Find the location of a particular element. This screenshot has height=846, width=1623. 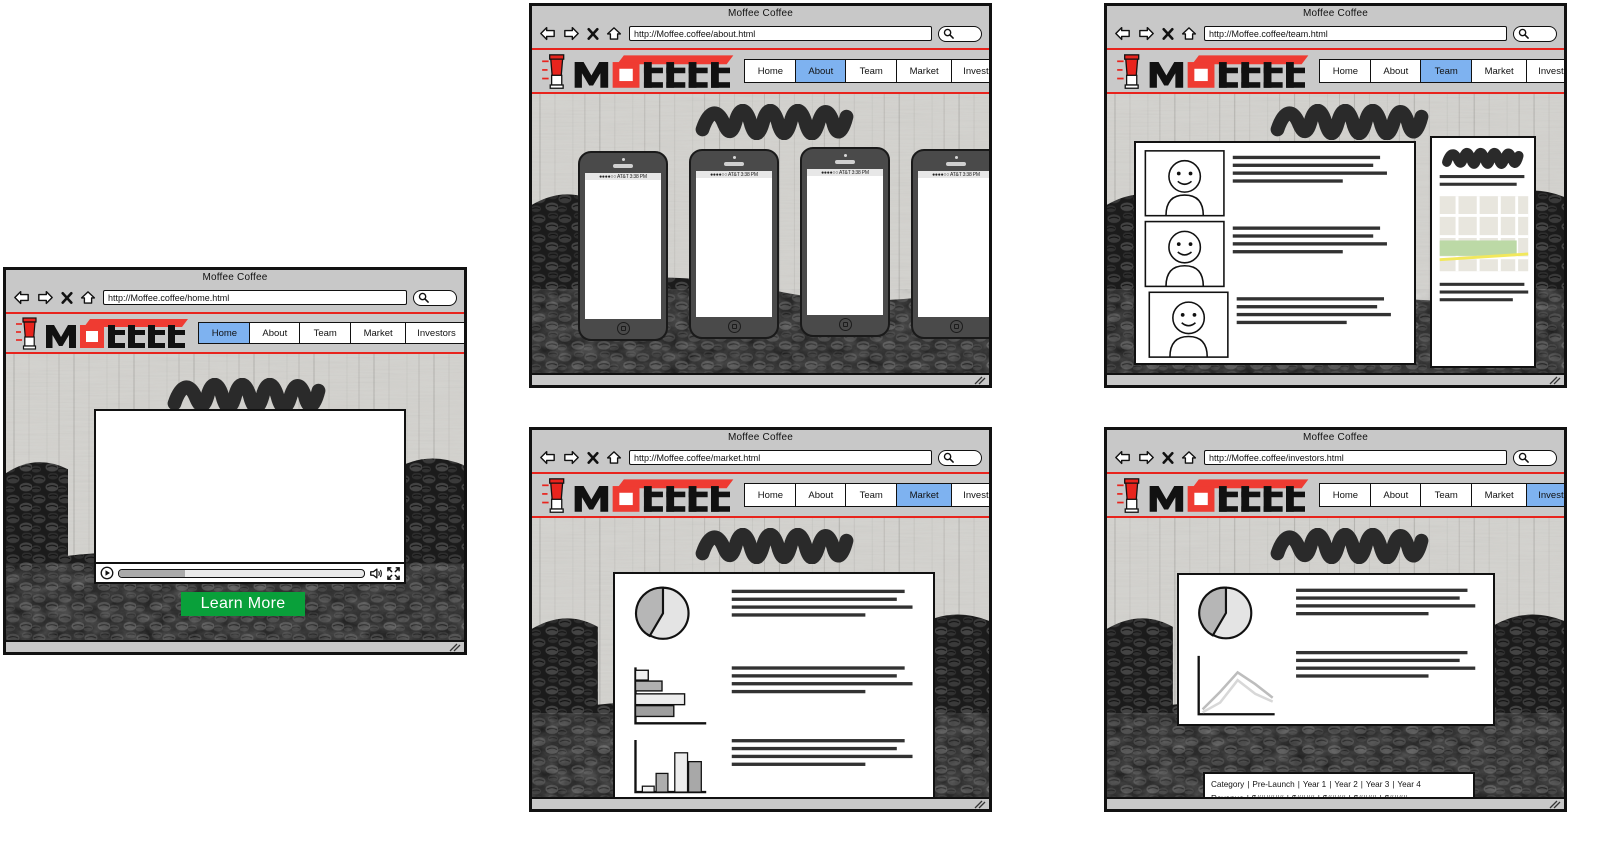

video-screen is located at coordinates (250, 486).